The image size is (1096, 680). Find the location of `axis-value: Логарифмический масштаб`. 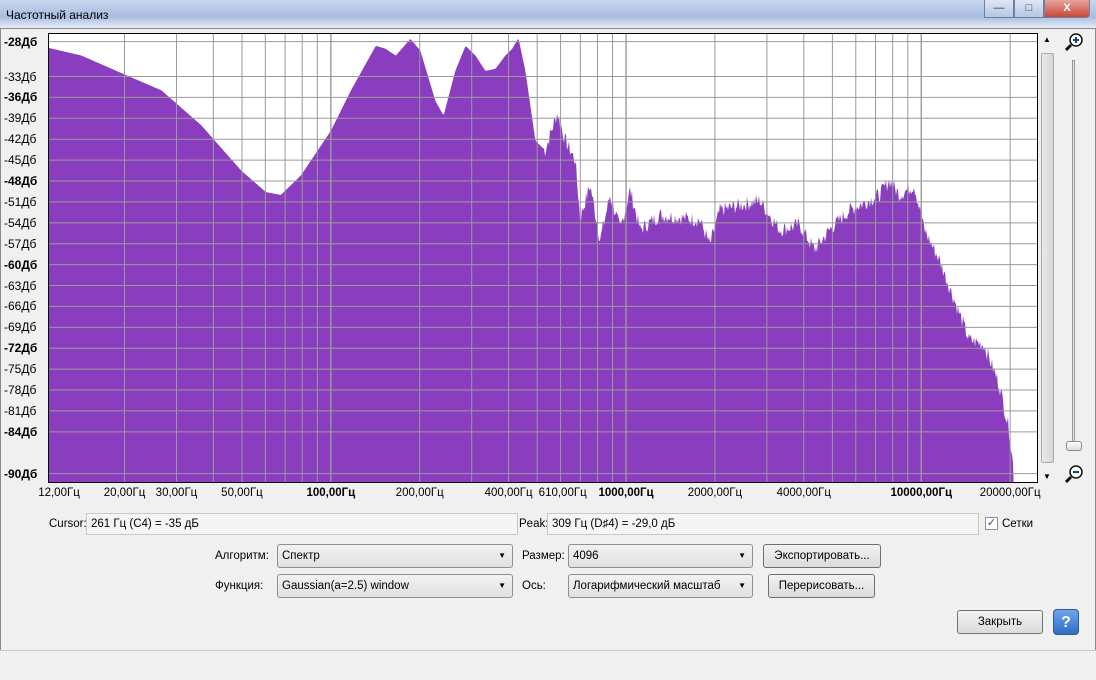

axis-value: Логарифмический масштаб is located at coordinates (647, 586).